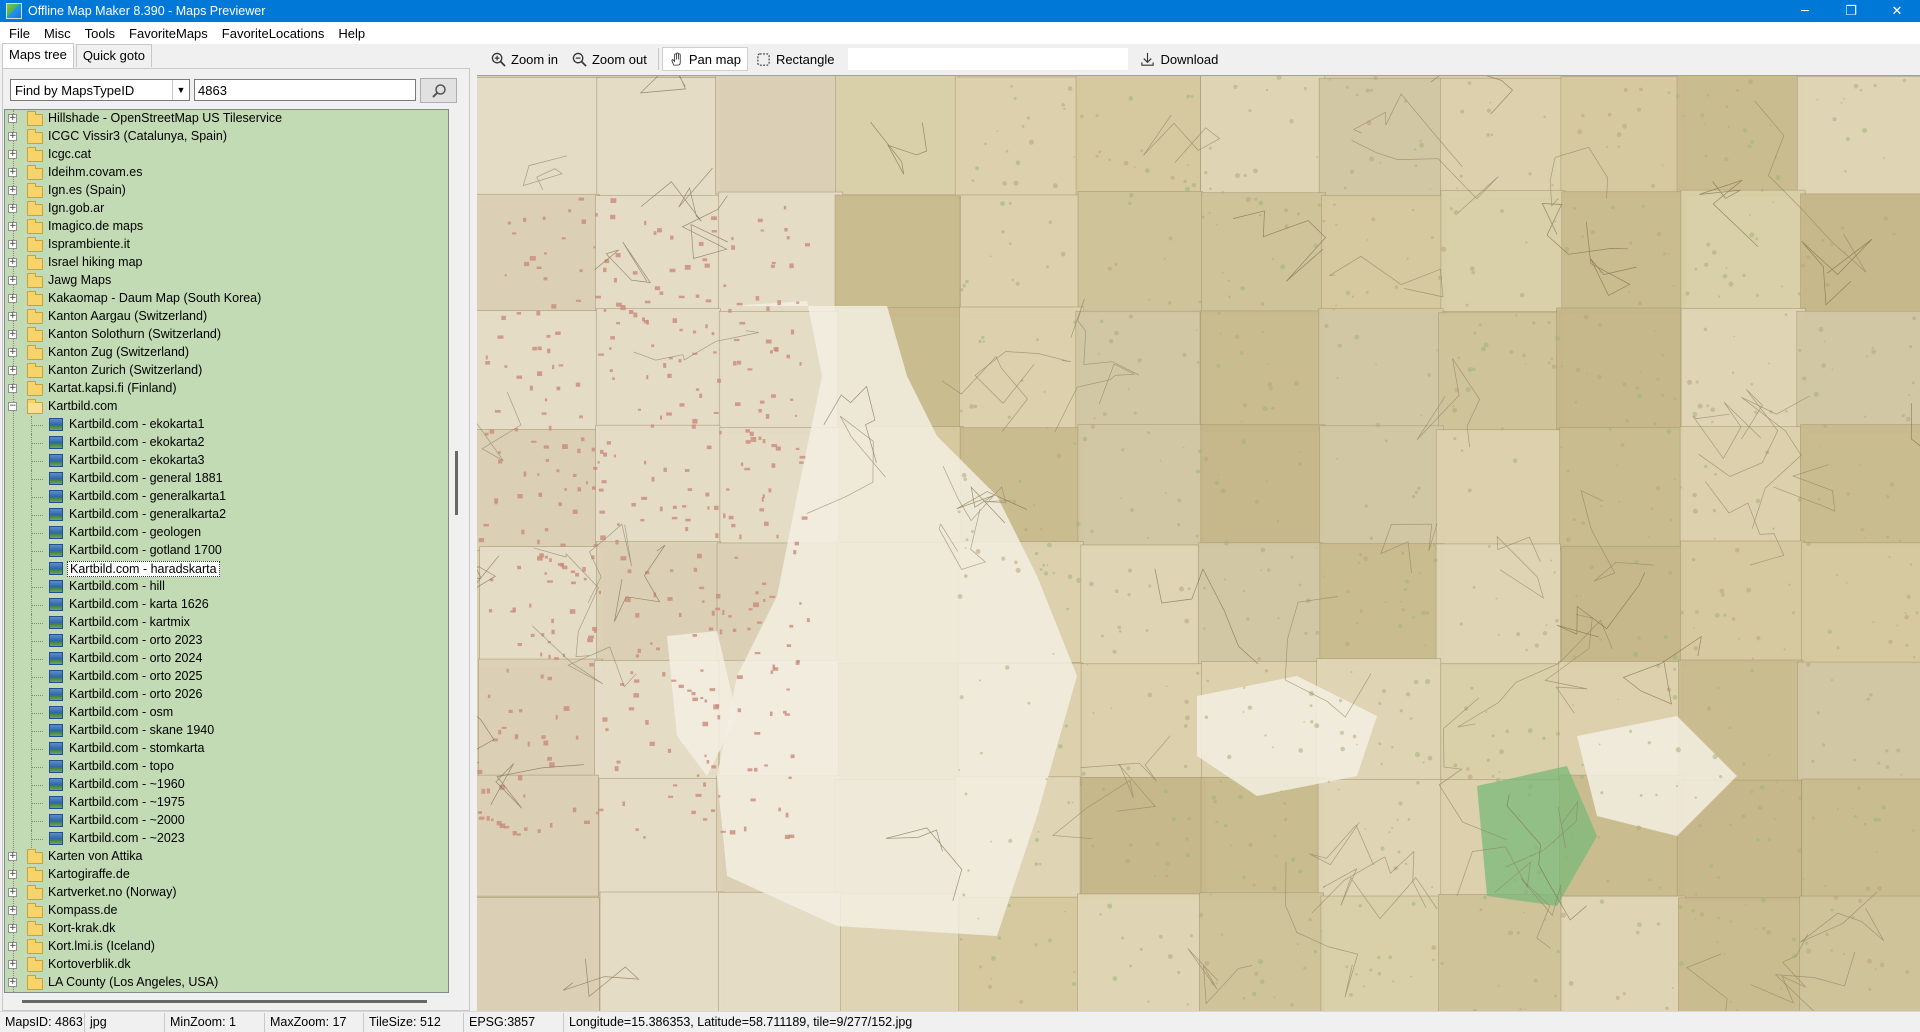  I want to click on pan-map-button: Pan map, so click(704, 59).